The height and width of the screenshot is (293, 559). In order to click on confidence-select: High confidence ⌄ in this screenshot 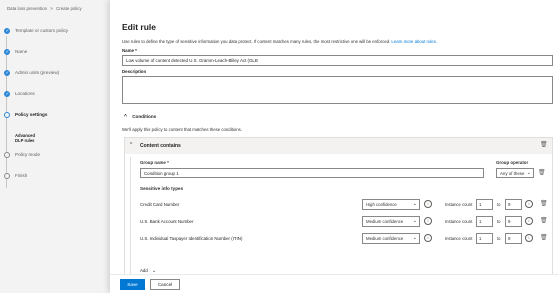, I will do `click(391, 204)`.